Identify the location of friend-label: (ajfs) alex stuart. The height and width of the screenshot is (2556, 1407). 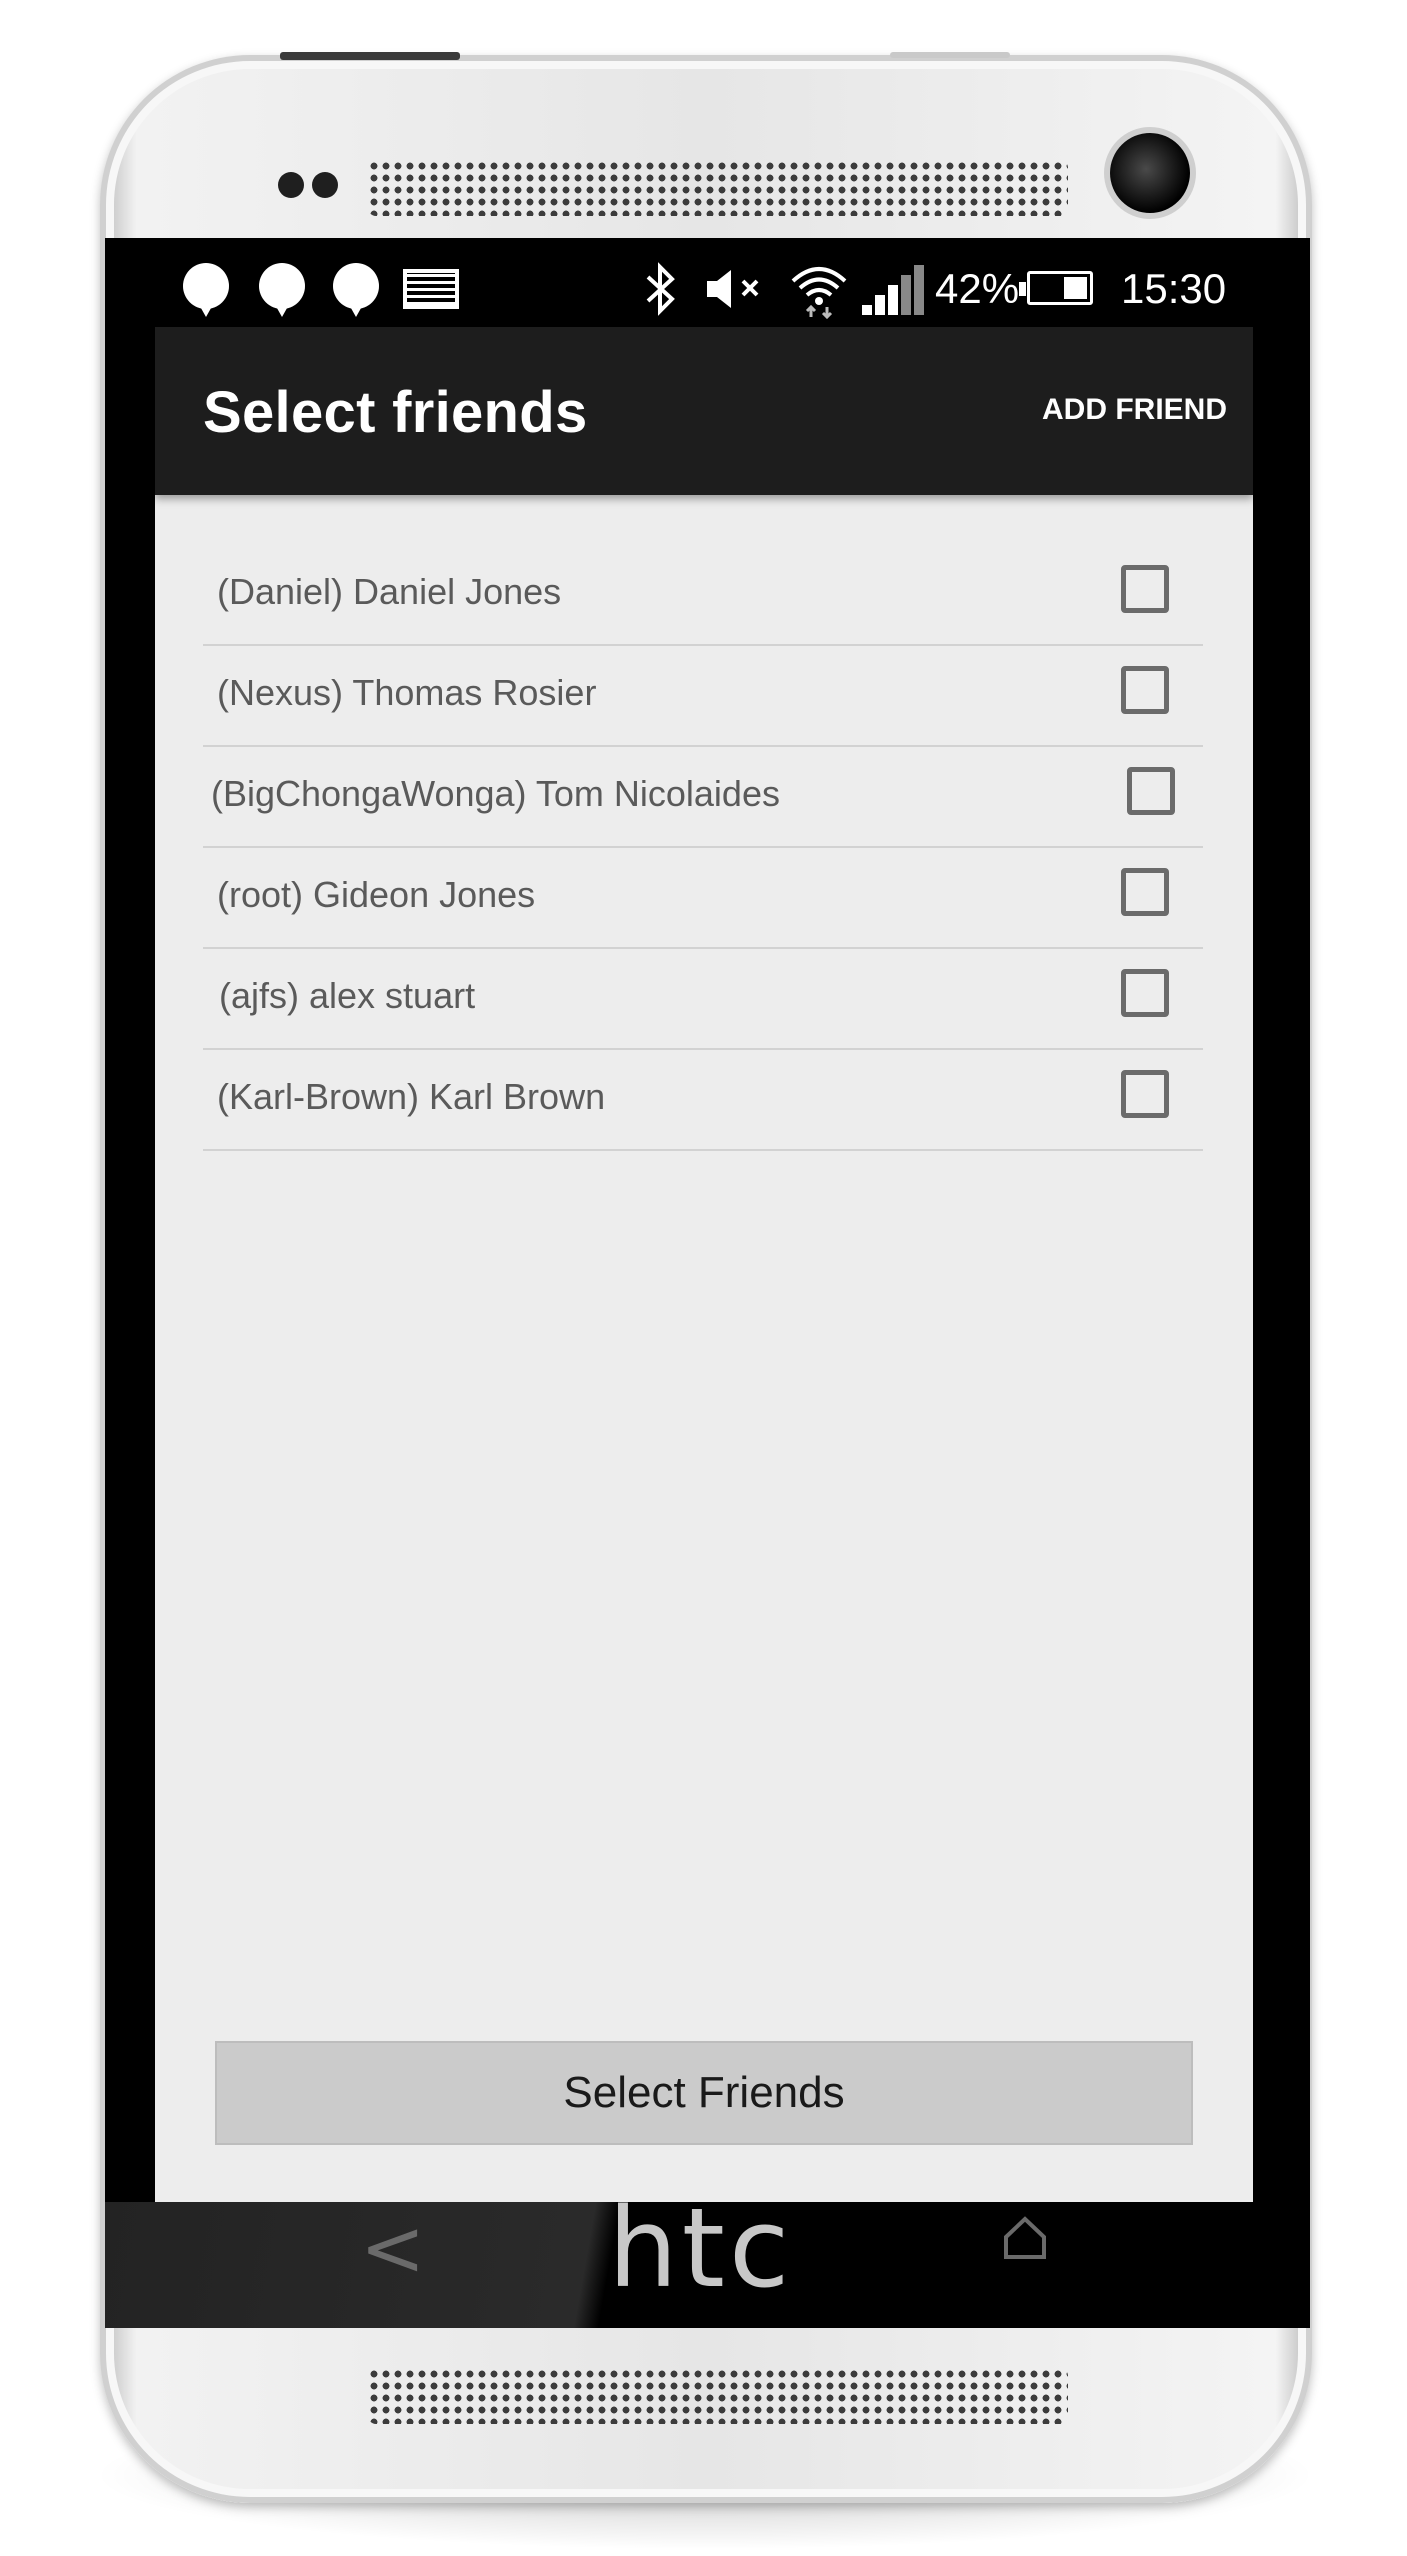
(347, 995).